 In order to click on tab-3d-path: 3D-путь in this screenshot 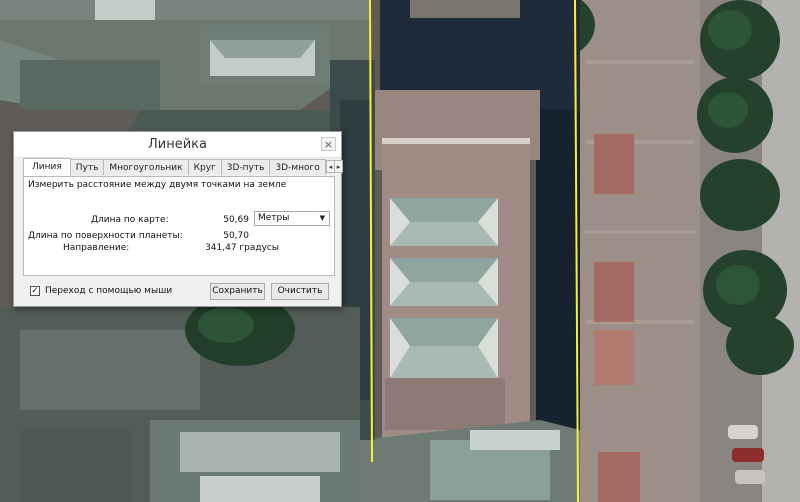, I will do `click(245, 167)`.